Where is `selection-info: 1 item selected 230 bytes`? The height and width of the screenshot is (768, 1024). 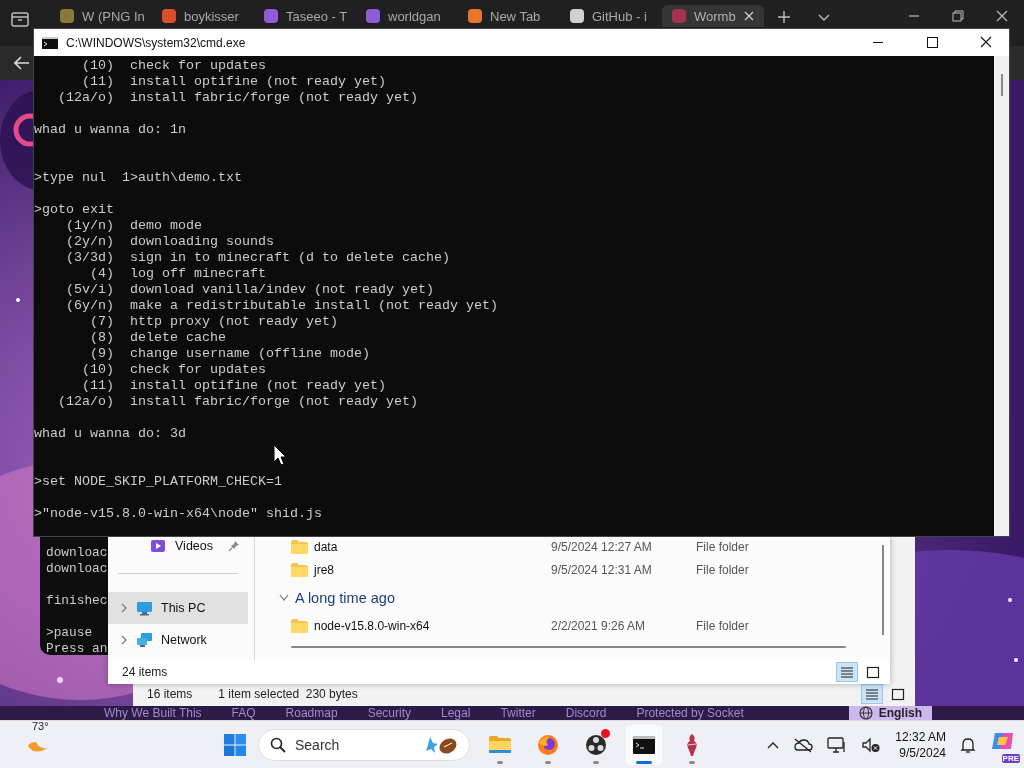
selection-info: 1 item selected 230 bytes is located at coordinates (288, 694).